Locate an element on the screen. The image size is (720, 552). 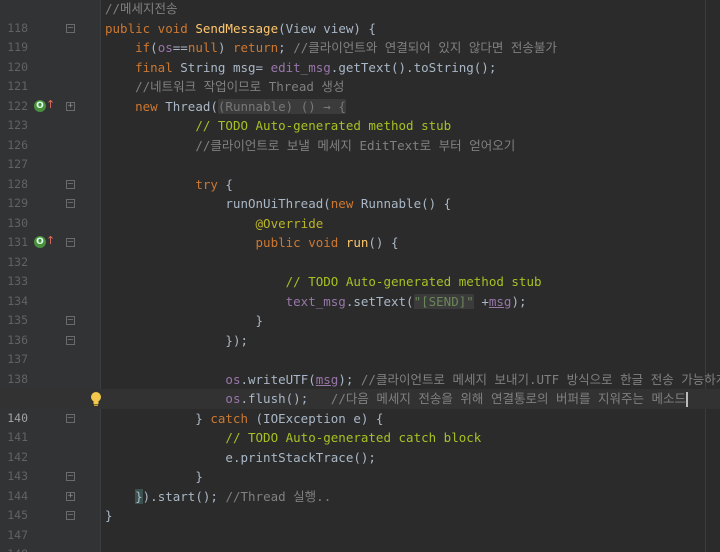
code-line: 118 //메세지전송 is located at coordinates (360, 17).